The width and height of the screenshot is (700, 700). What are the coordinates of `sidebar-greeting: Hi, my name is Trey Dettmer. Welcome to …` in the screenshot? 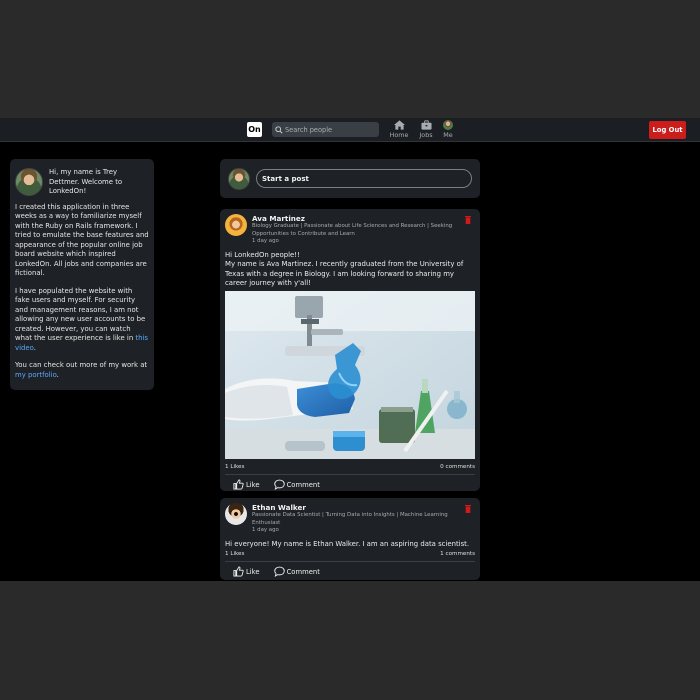 It's located at (86, 181).